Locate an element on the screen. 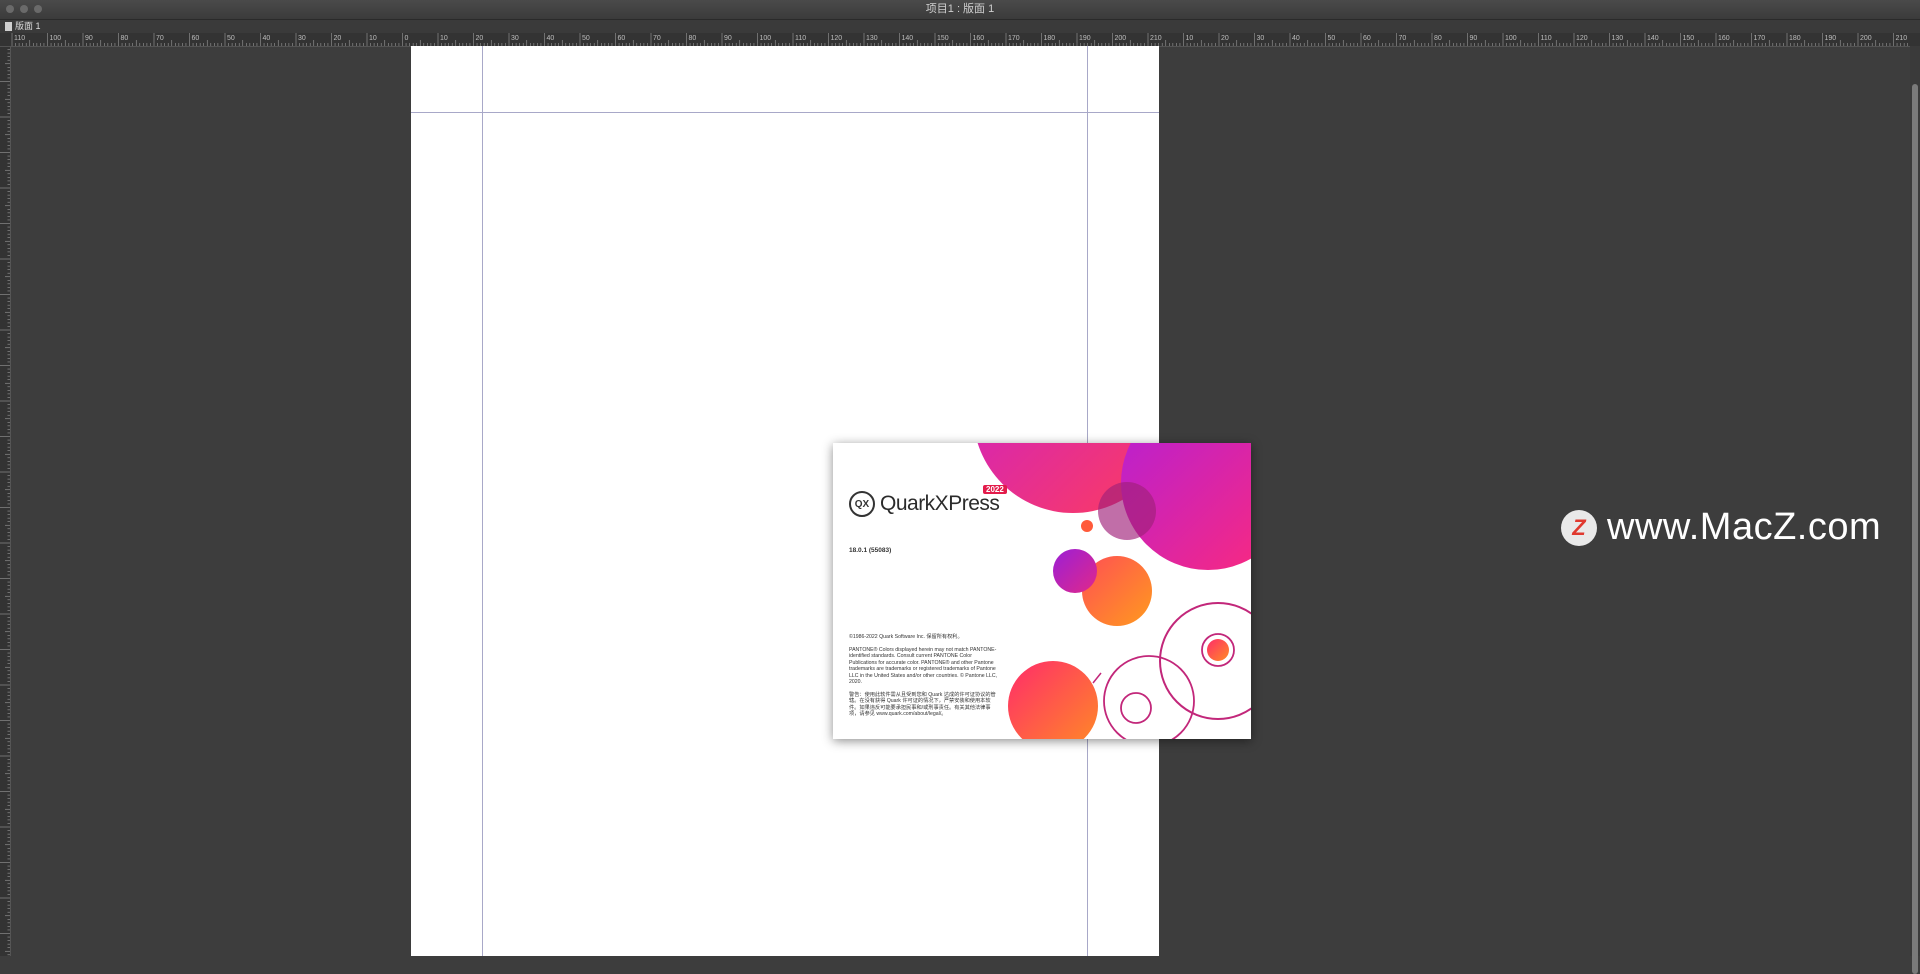  window-titlebar: 项目1 : 版面 1 is located at coordinates (960, 10).